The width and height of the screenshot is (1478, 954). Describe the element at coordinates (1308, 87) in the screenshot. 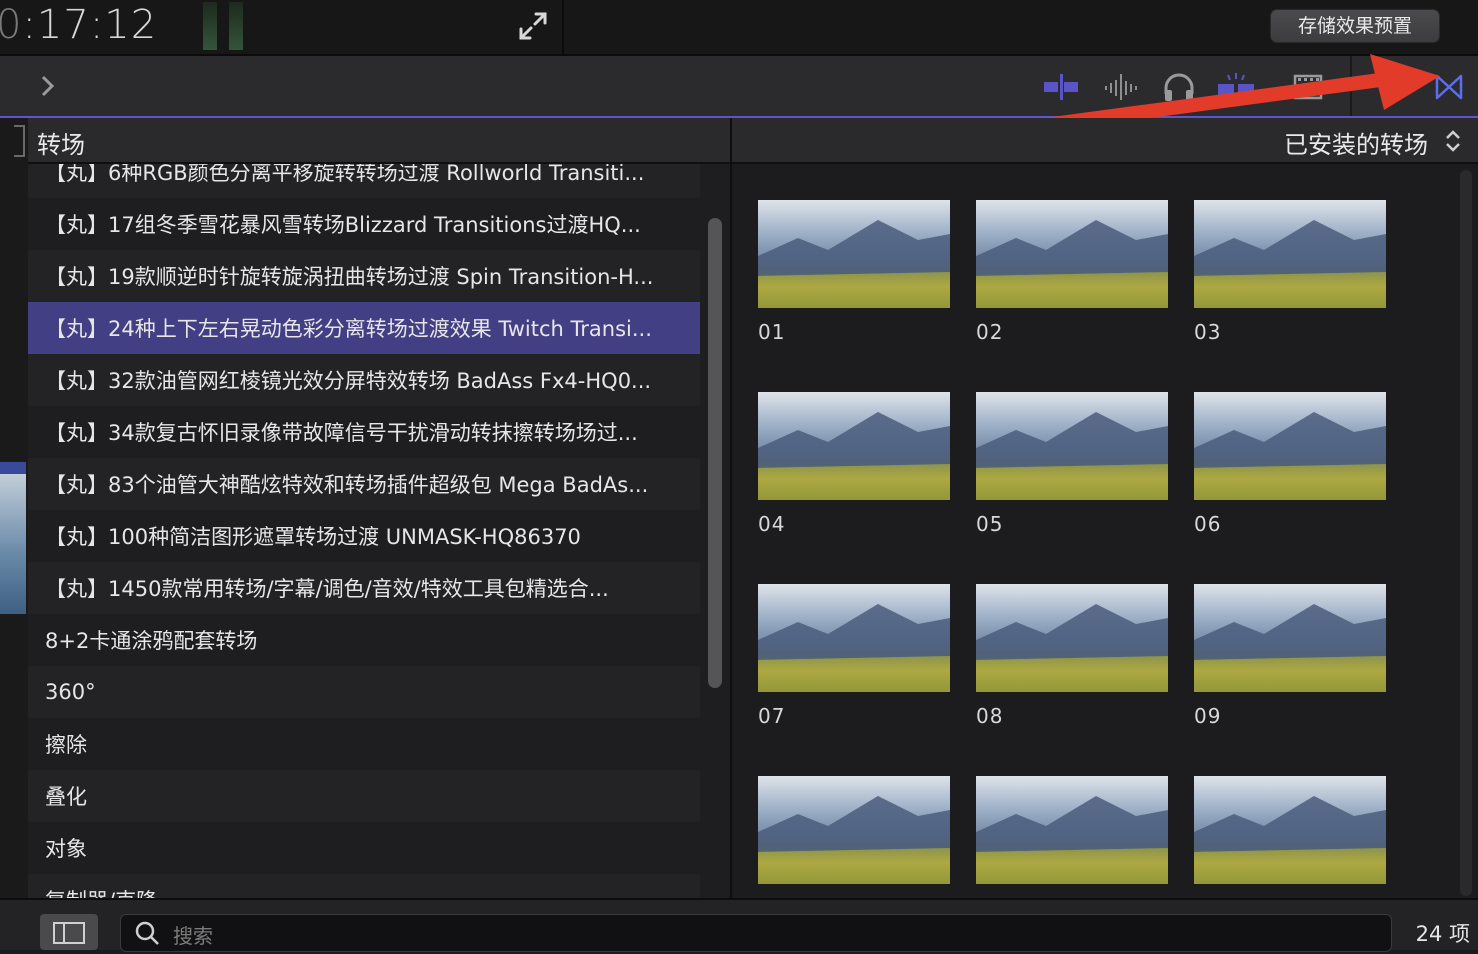

I see `filmstrip-icon` at that location.